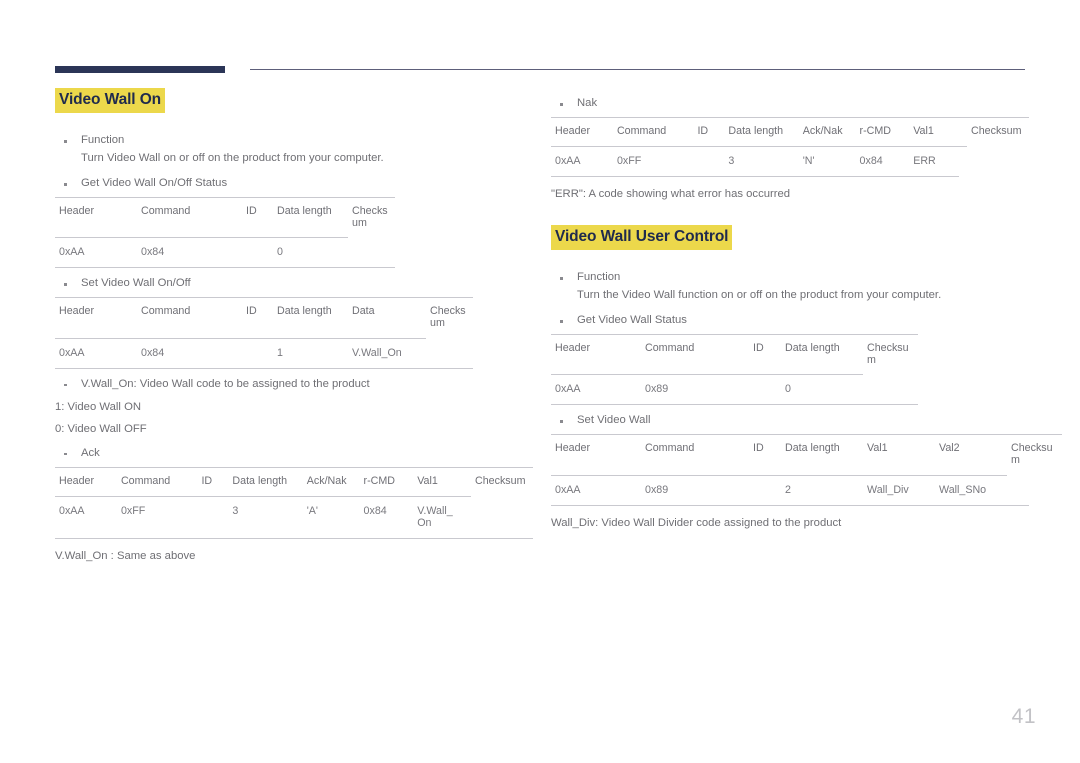  I want to click on table-row: 0xAA 0x89 2 Wall_Div Wall_SNo, so click(806, 489).